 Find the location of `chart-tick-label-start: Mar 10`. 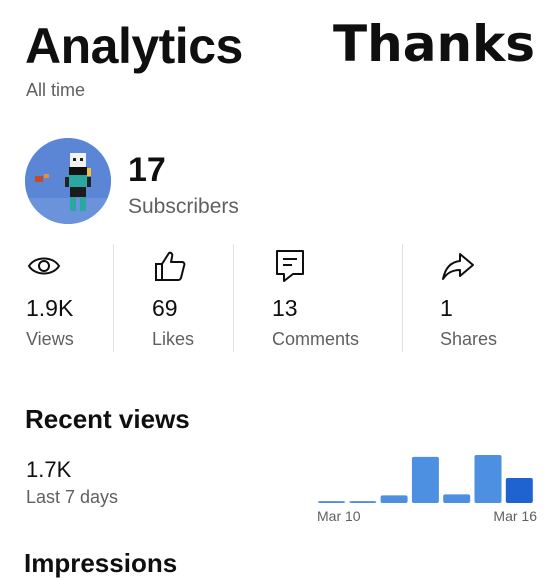

chart-tick-label-start: Mar 10 is located at coordinates (339, 516).